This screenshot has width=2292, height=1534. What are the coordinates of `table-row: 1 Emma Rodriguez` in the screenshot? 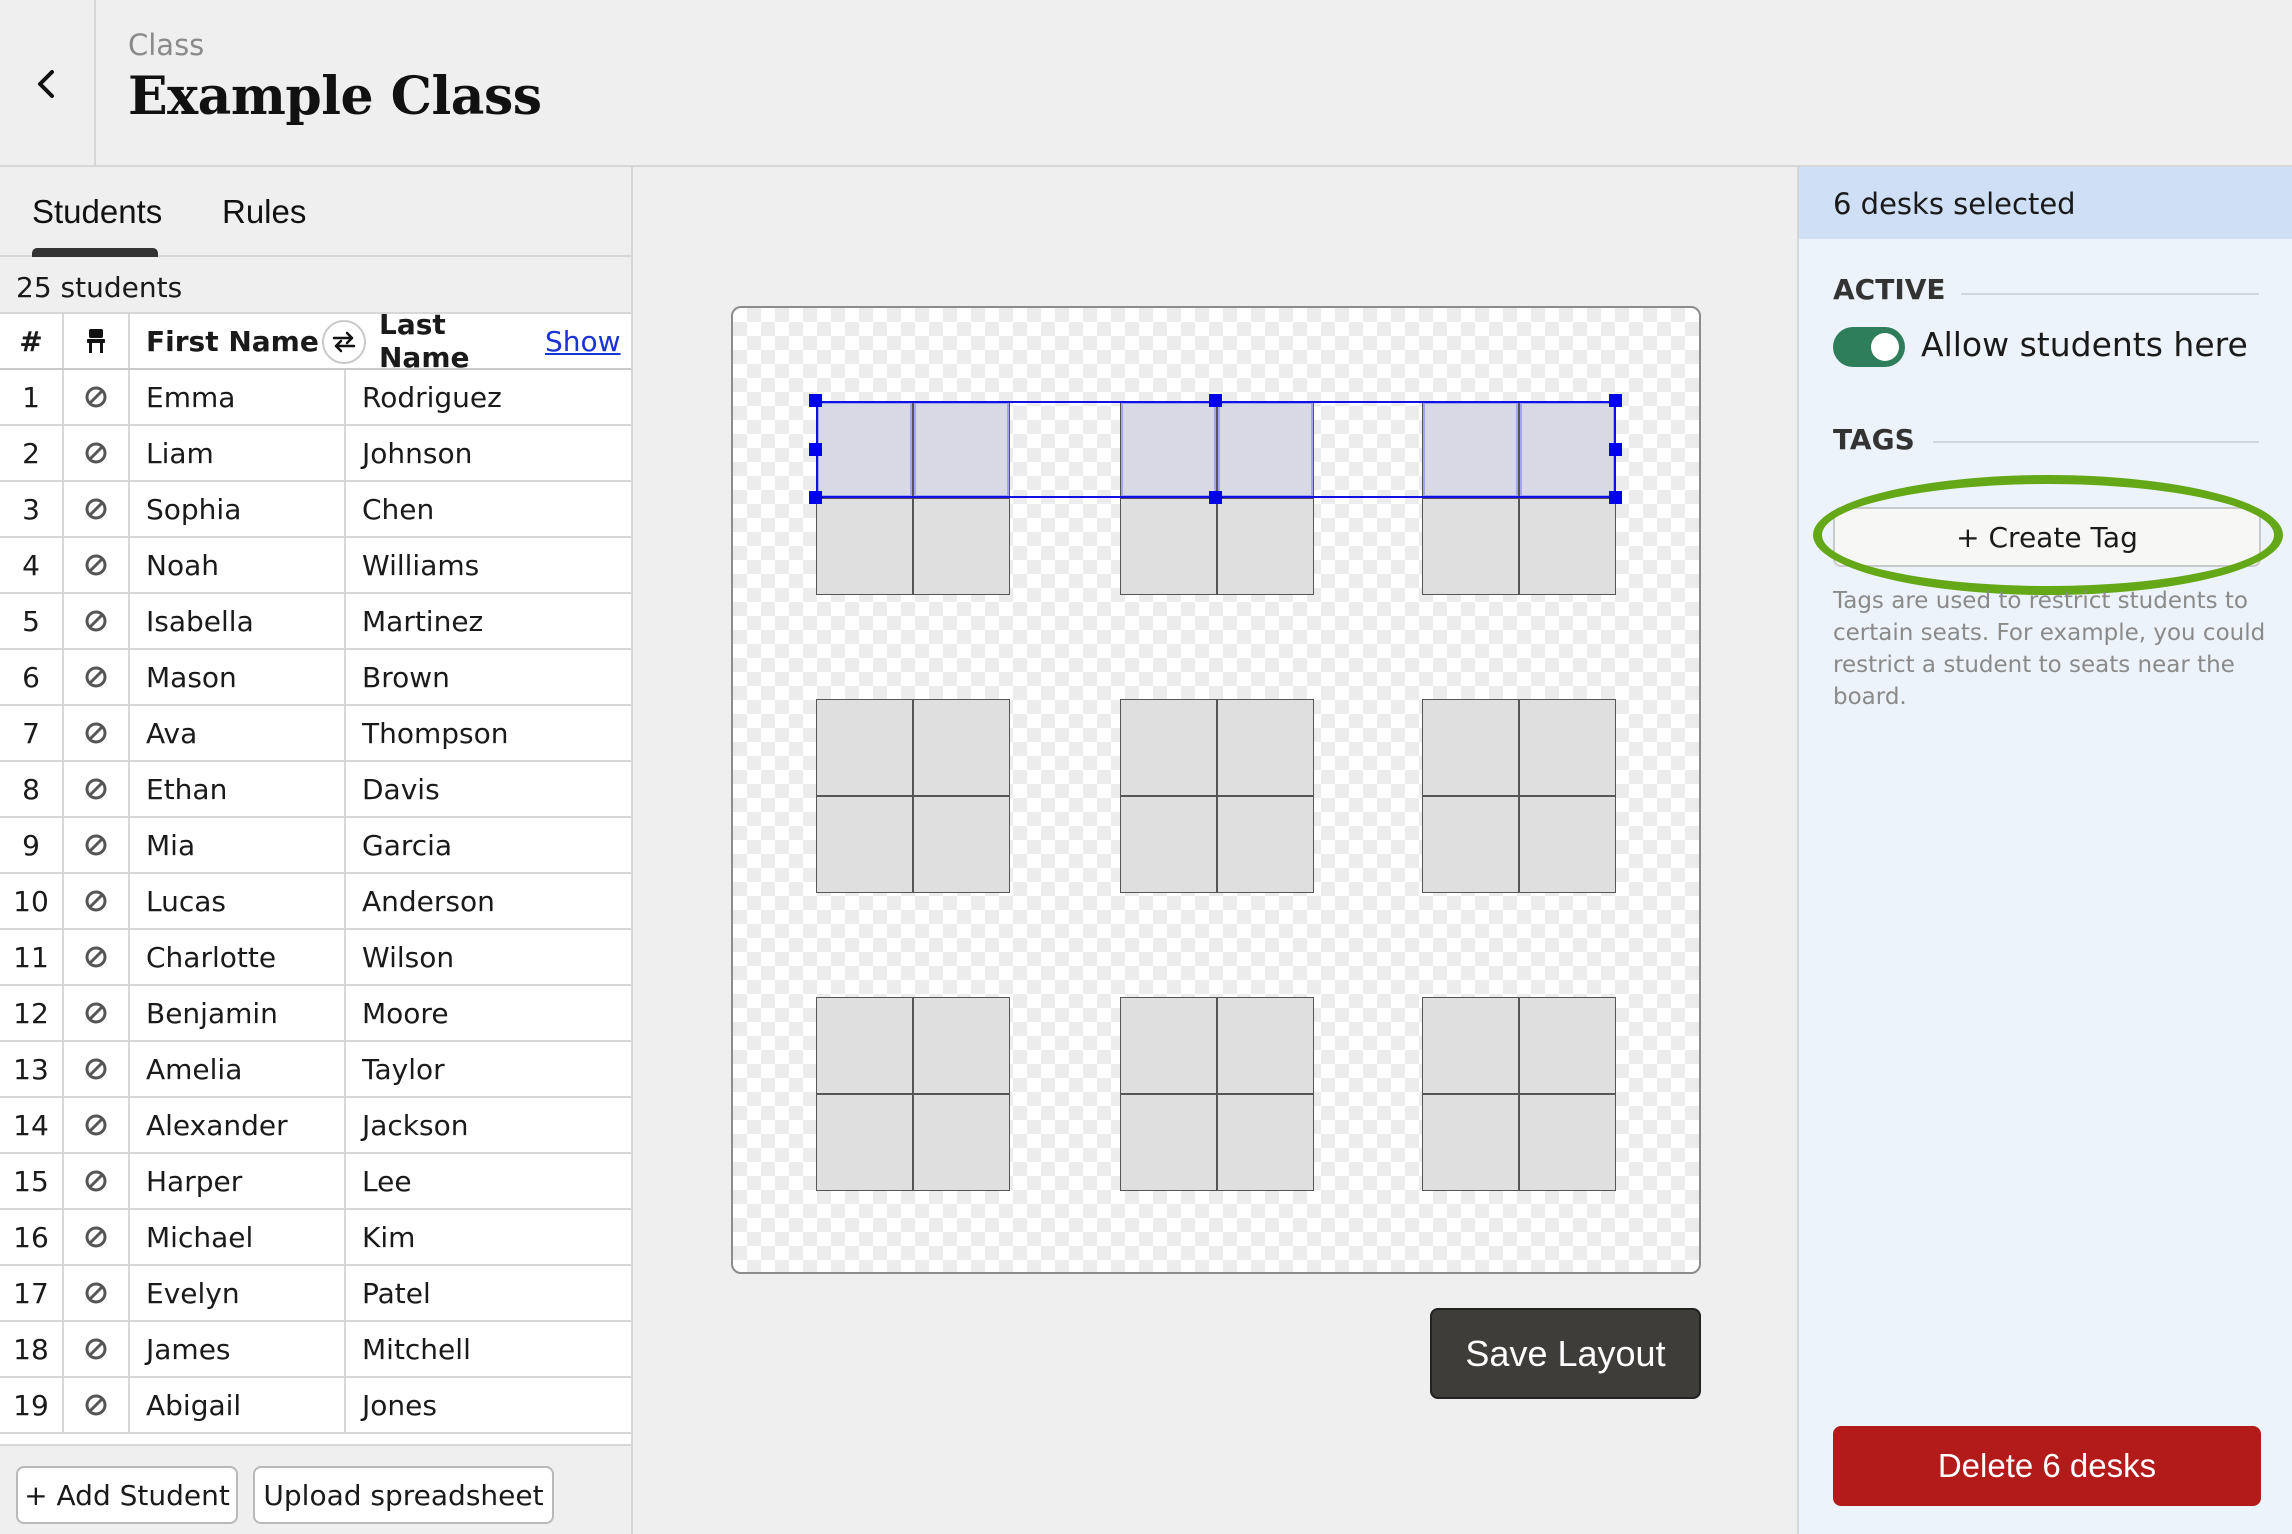 It's located at (315, 398).